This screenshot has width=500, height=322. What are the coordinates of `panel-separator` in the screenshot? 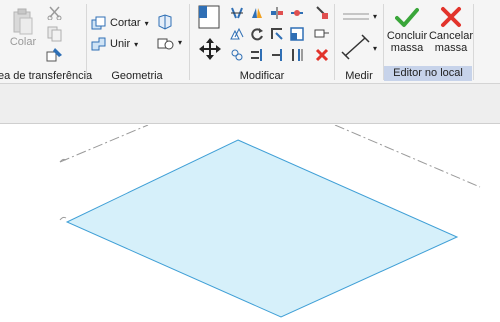 It's located at (473, 42).